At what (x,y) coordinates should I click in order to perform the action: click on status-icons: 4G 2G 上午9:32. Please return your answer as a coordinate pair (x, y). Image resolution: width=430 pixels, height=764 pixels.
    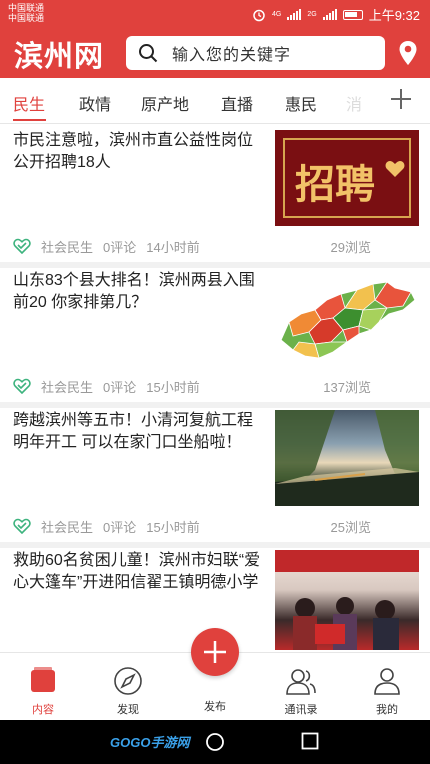
    Looking at the image, I should click on (336, 14).